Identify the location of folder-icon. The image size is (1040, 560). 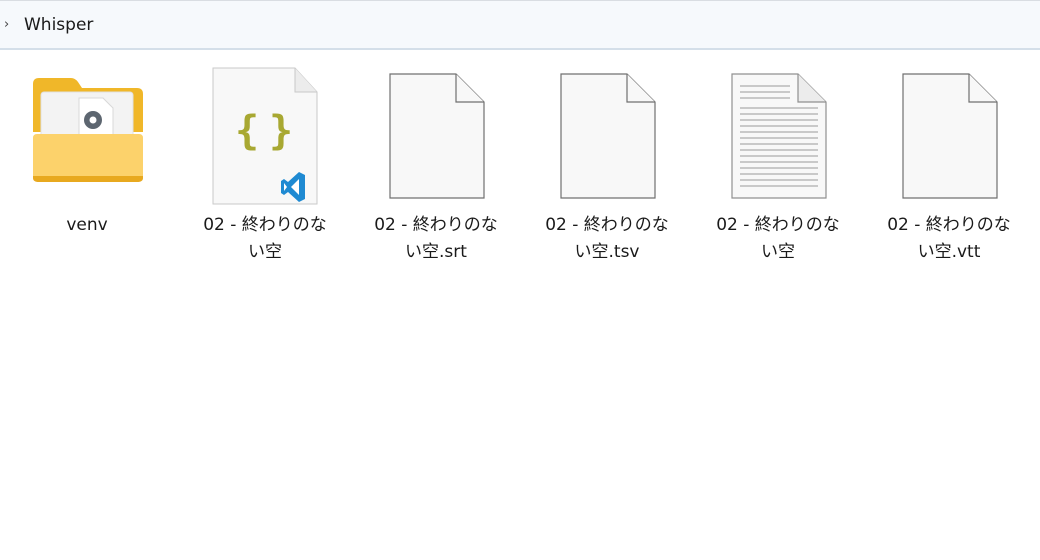
(87, 135).